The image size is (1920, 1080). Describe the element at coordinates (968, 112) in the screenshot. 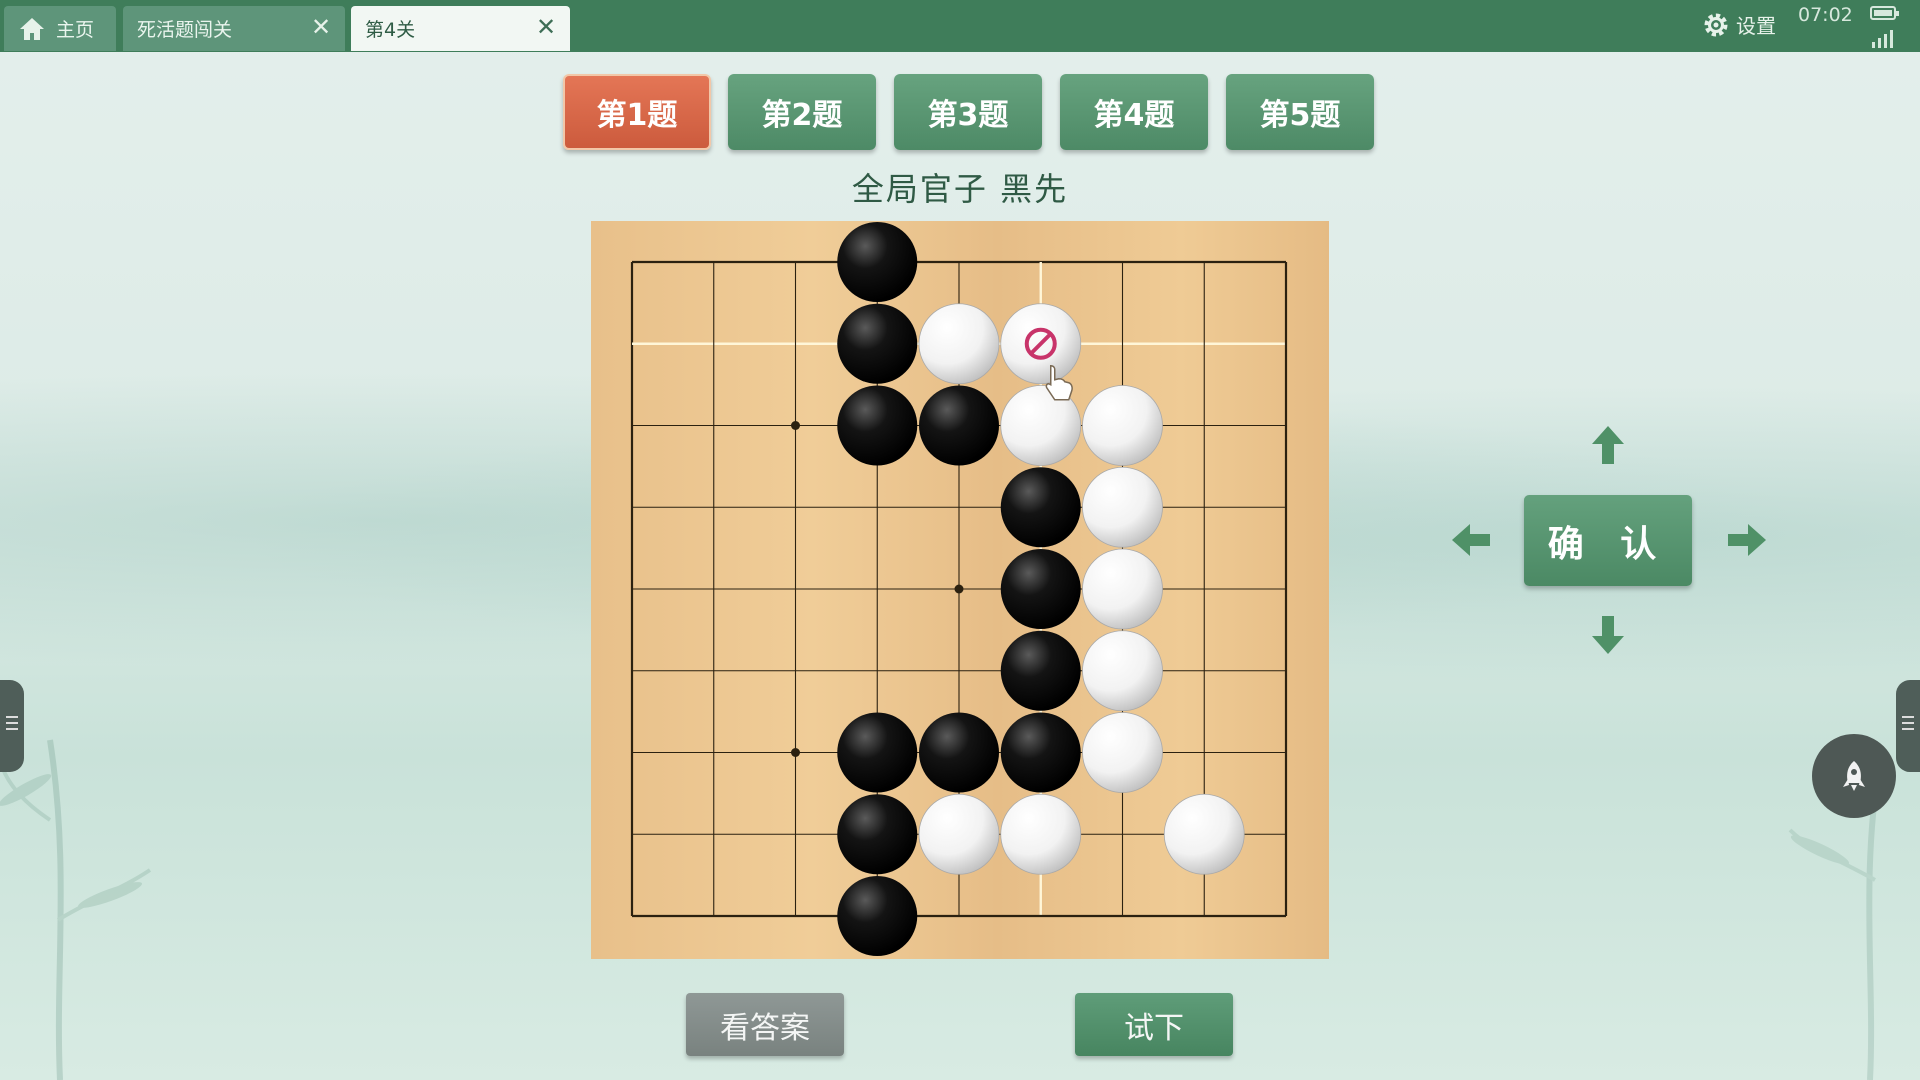

I see `problem-3-button: 第3题` at that location.